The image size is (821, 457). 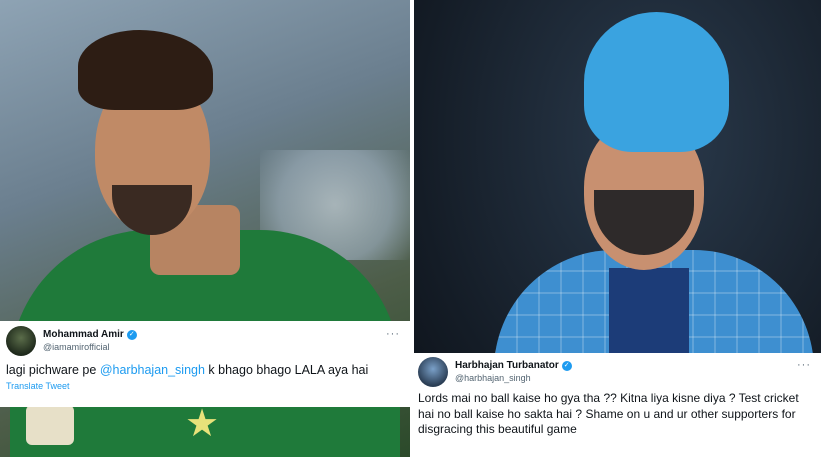 I want to click on display-name: Harbhajan Turbanator, so click(x=507, y=366).